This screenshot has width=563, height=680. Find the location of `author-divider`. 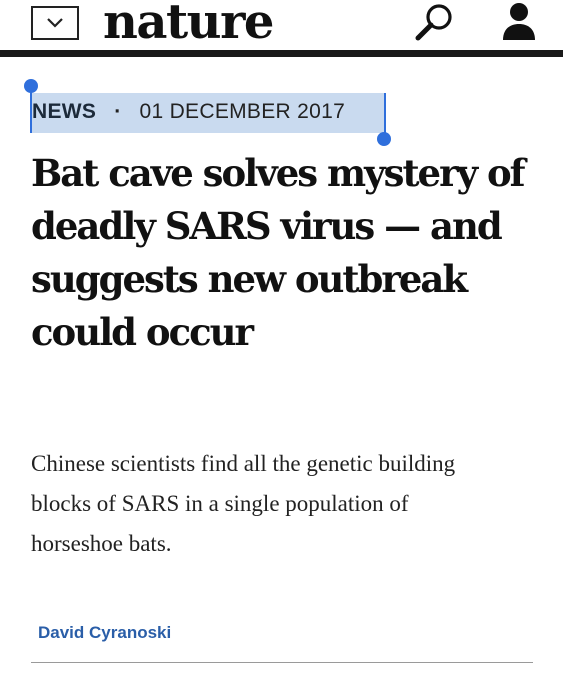

author-divider is located at coordinates (282, 662).